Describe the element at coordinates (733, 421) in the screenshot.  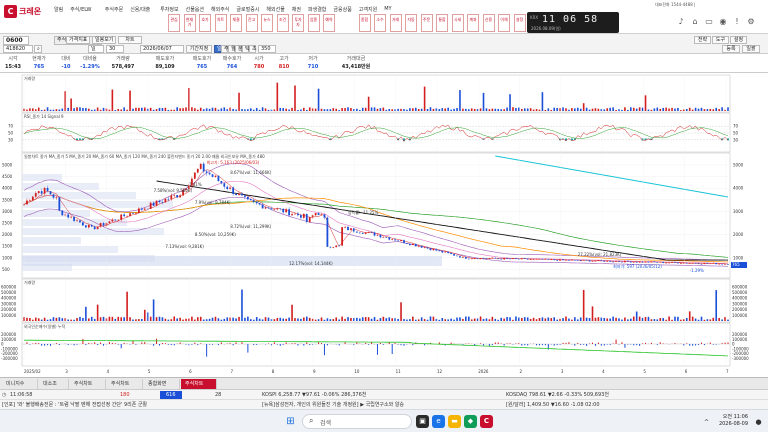
I see `tray-clock: 오전 11:06 2026-08-09` at that location.